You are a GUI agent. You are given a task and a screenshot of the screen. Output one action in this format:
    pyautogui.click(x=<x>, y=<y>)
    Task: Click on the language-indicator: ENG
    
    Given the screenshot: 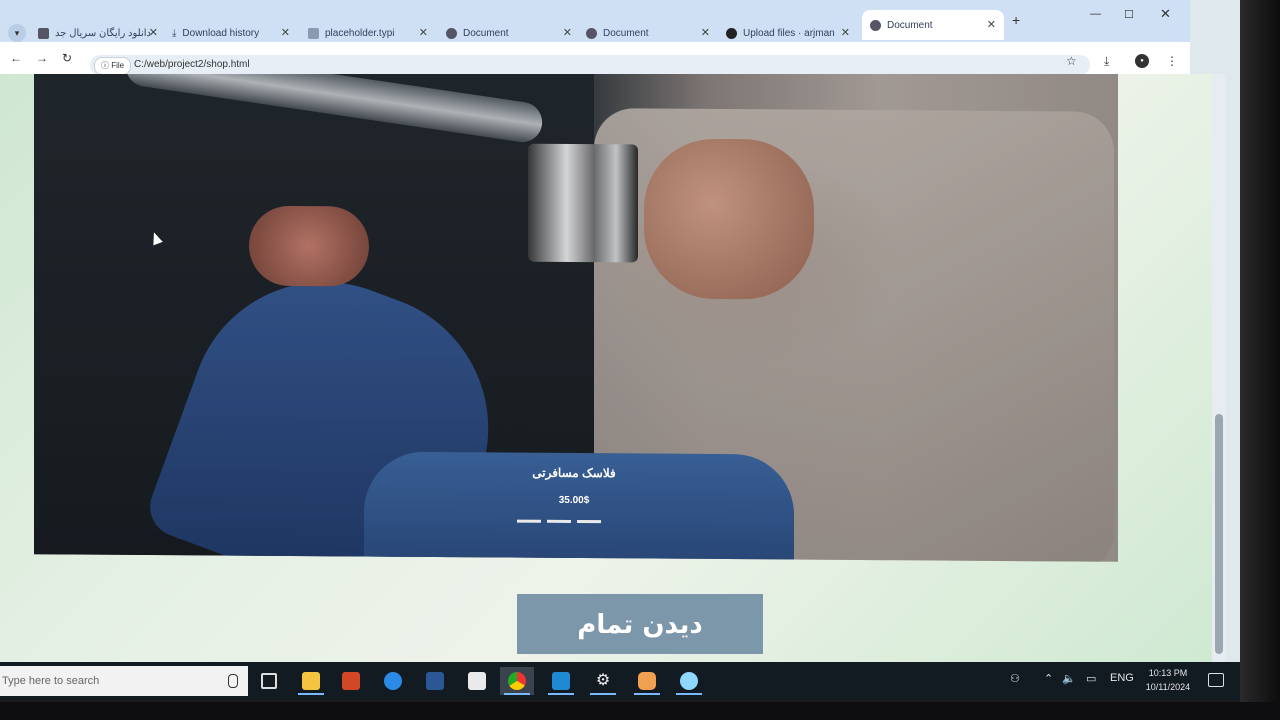 What is the action you would take?
    pyautogui.click(x=1122, y=678)
    